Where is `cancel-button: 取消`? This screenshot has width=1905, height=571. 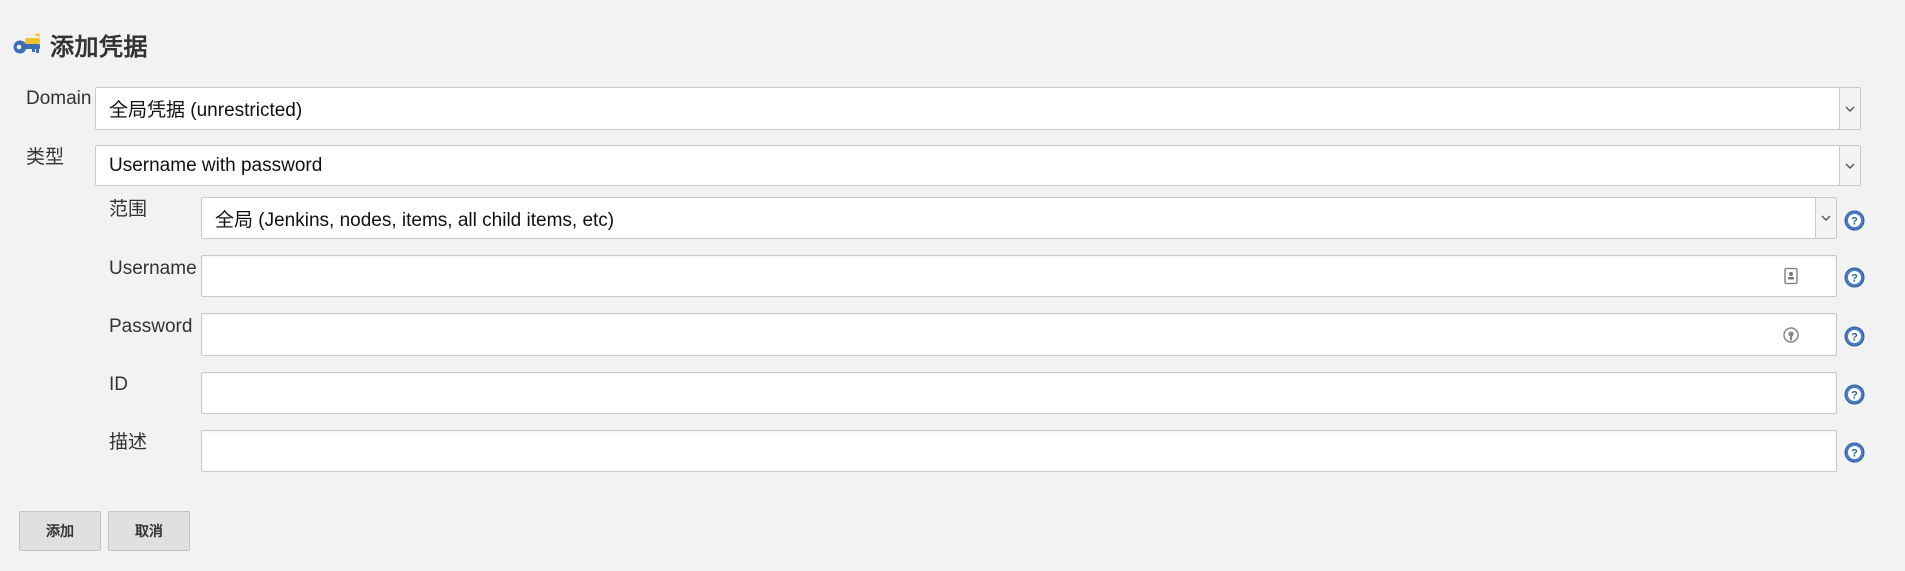 cancel-button: 取消 is located at coordinates (149, 531).